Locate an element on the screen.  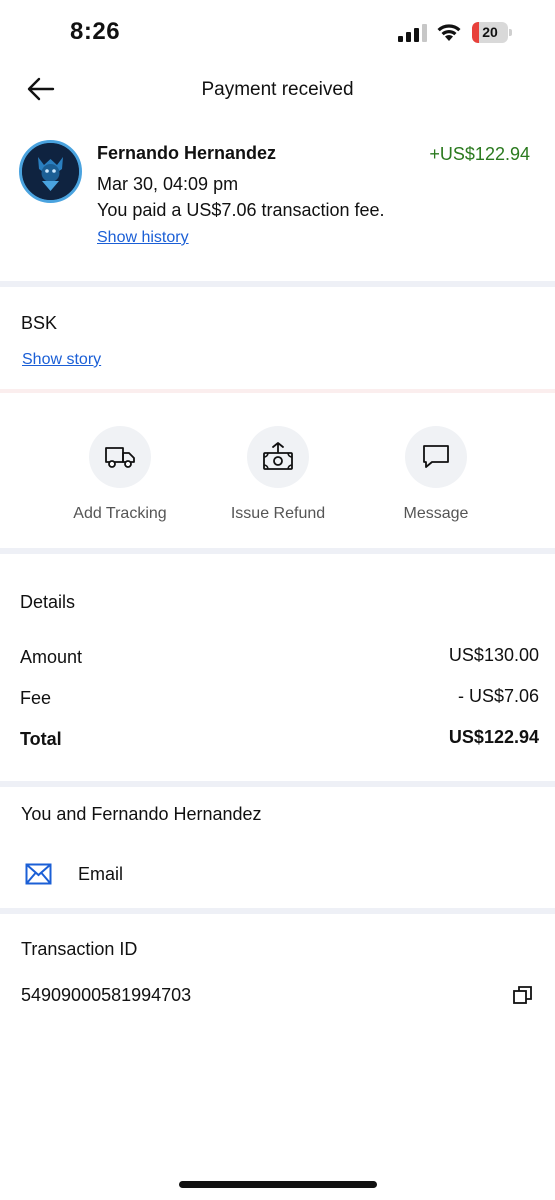
message-button: Message is located at coordinates (436, 476).